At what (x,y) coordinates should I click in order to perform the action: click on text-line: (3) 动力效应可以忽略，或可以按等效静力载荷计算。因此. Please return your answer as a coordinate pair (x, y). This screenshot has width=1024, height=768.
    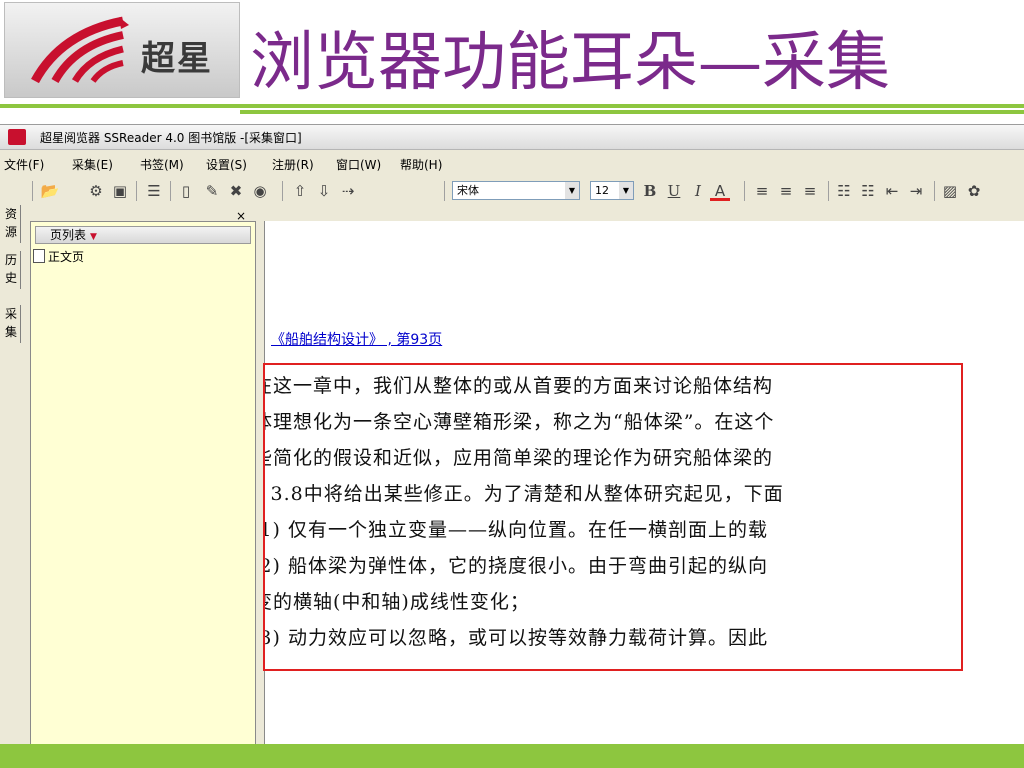
    Looking at the image, I should click on (515, 638).